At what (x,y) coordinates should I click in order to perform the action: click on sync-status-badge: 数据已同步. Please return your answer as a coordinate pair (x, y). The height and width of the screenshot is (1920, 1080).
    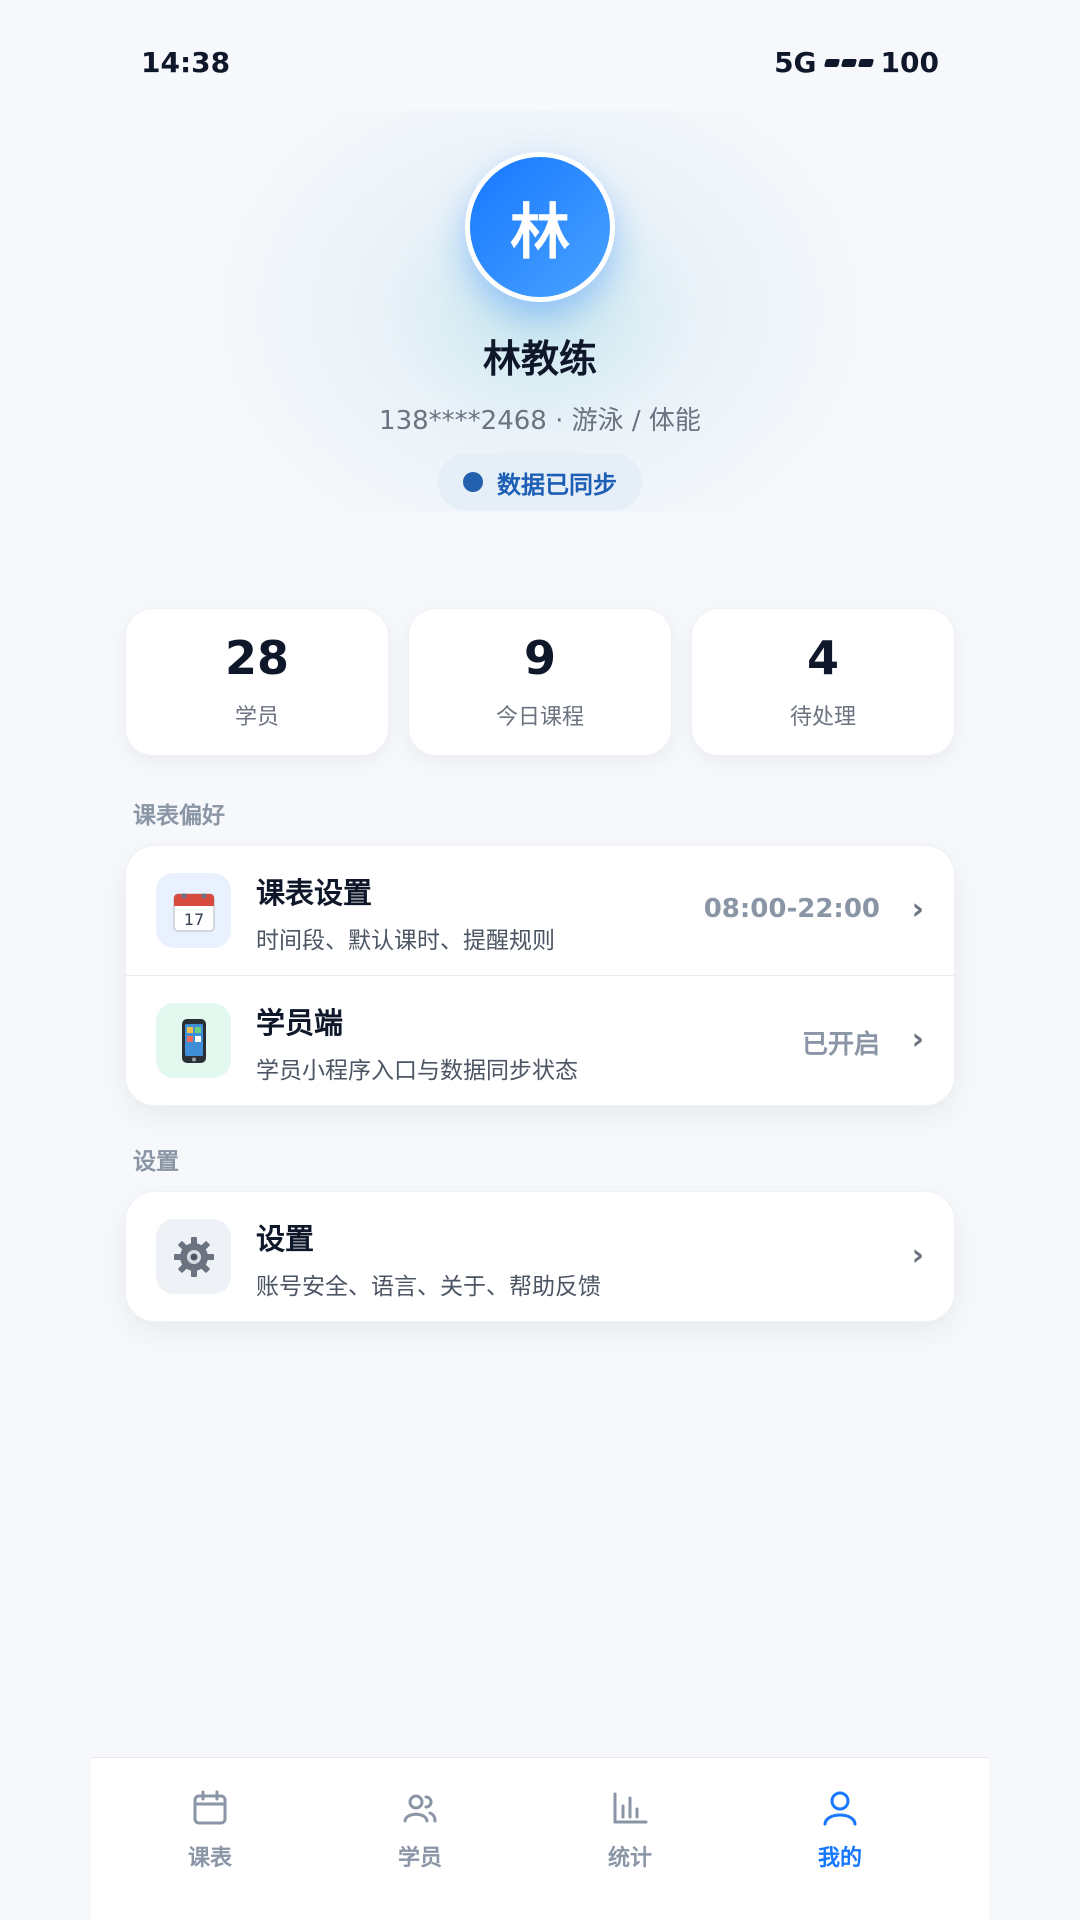
    Looking at the image, I should click on (540, 482).